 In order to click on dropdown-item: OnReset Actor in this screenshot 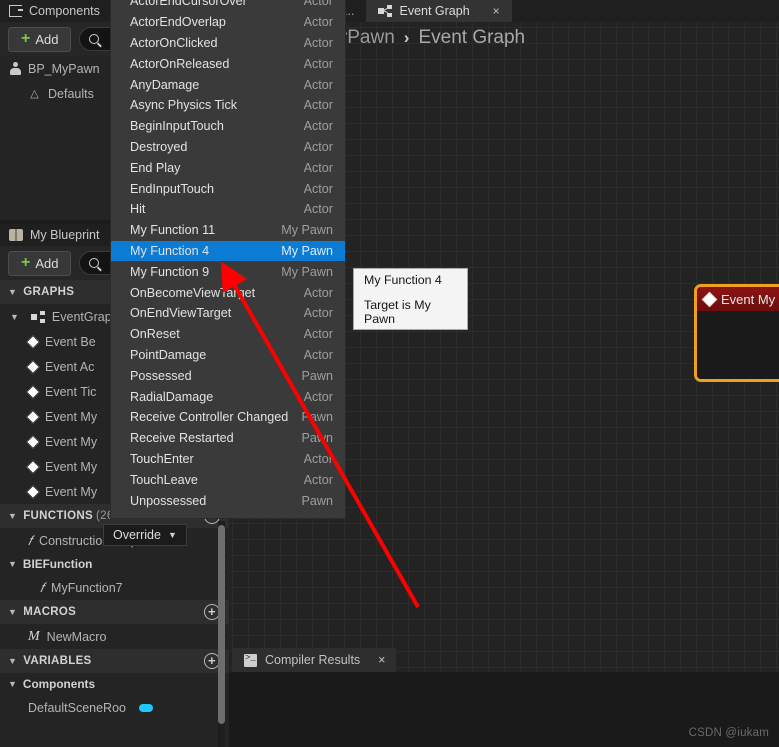, I will do `click(228, 334)`.